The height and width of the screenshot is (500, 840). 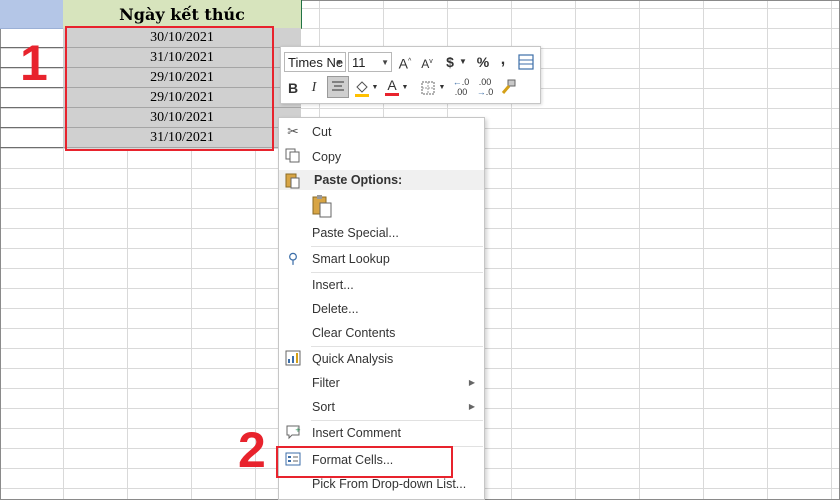 I want to click on borders-button, so click(x=428, y=89).